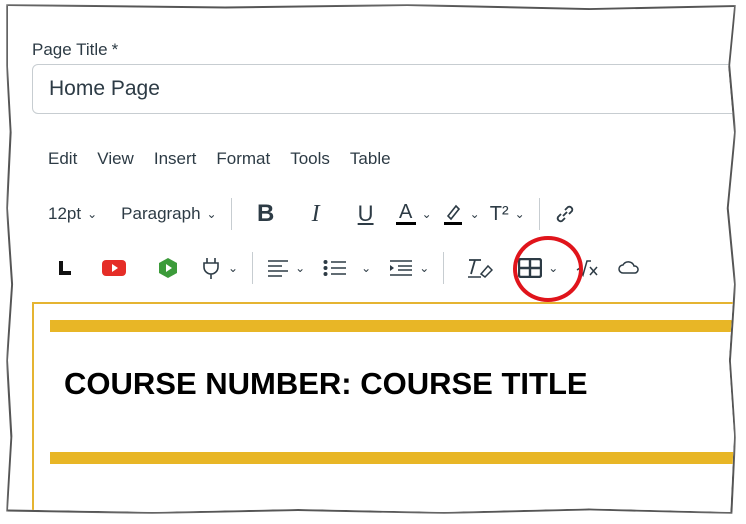  I want to click on menu-tools: Tools, so click(310, 159).